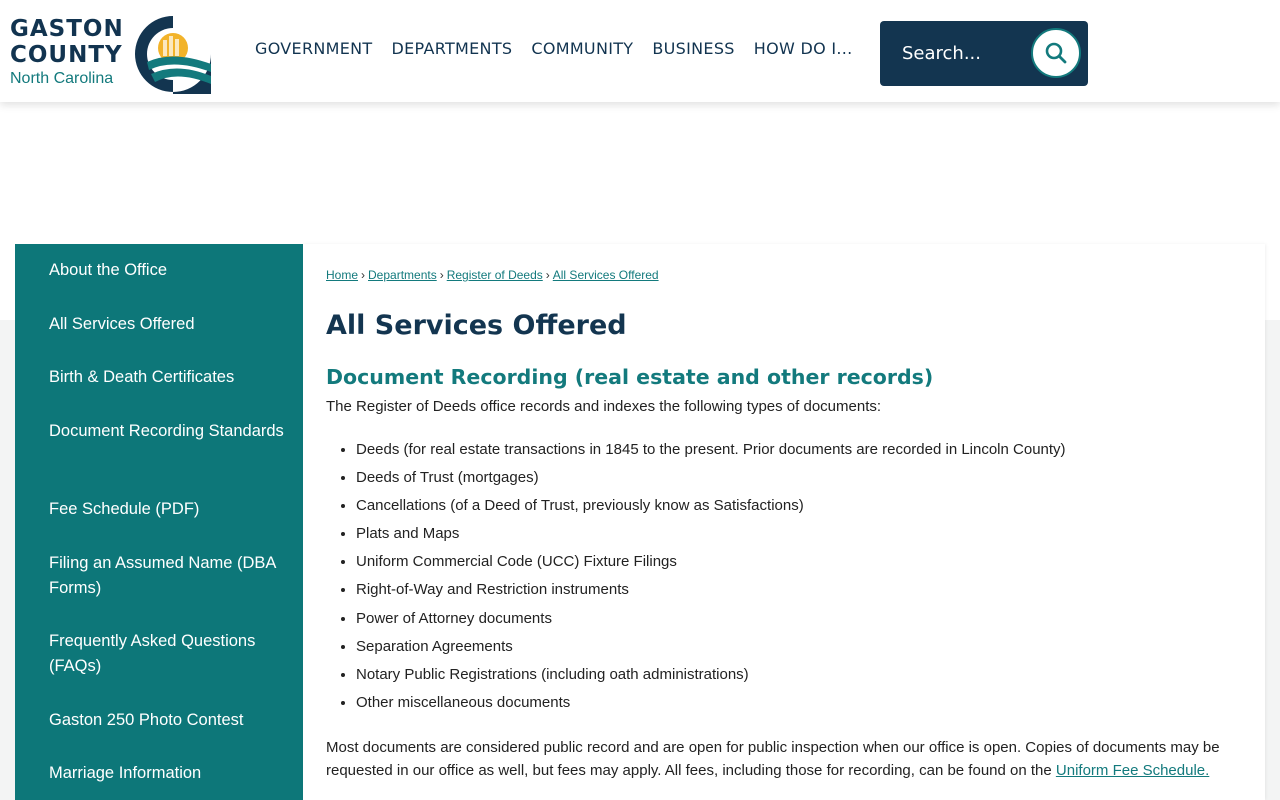  I want to click on breadcrumb-departments: Departments, so click(402, 275).